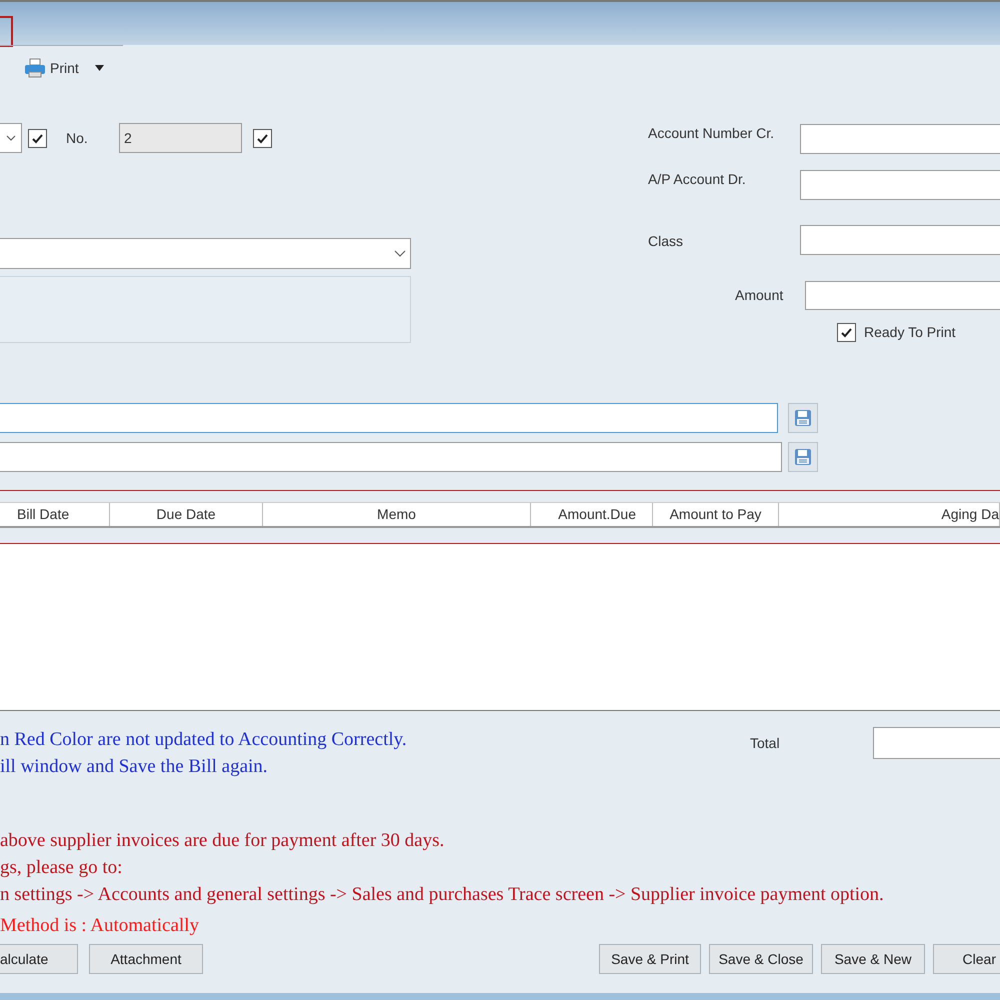 This screenshot has height=1000, width=1000. Describe the element at coordinates (55, 514) in the screenshot. I see `column-header: Bill Date` at that location.